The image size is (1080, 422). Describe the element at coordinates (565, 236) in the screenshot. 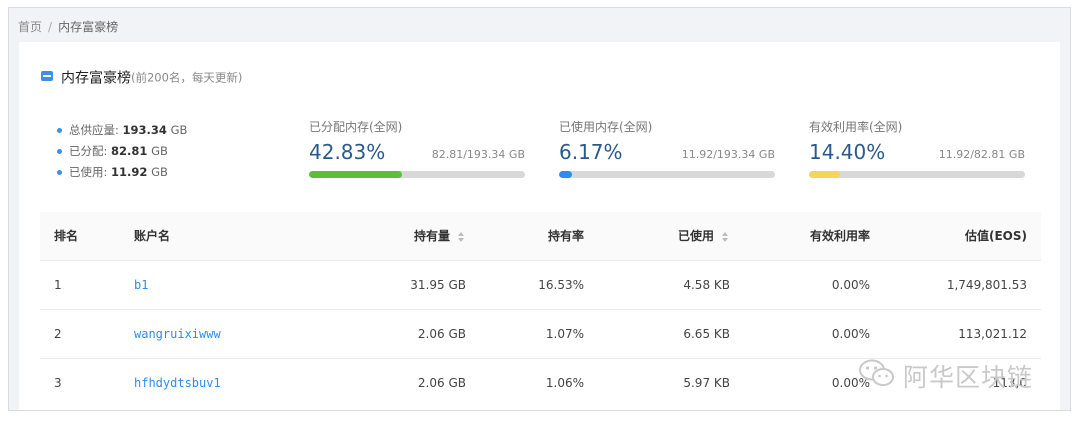

I see `column-header-holding-rate: 持有率` at that location.